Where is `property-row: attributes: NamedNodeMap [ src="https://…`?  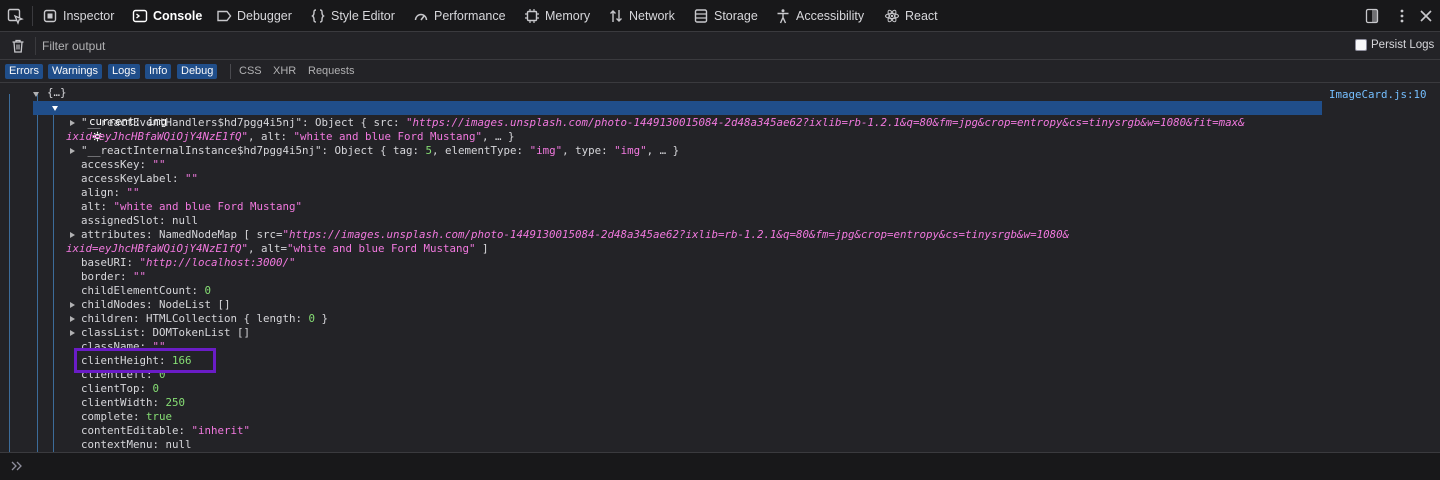 property-row: attributes: NamedNodeMap [ src="https://… is located at coordinates (575, 235).